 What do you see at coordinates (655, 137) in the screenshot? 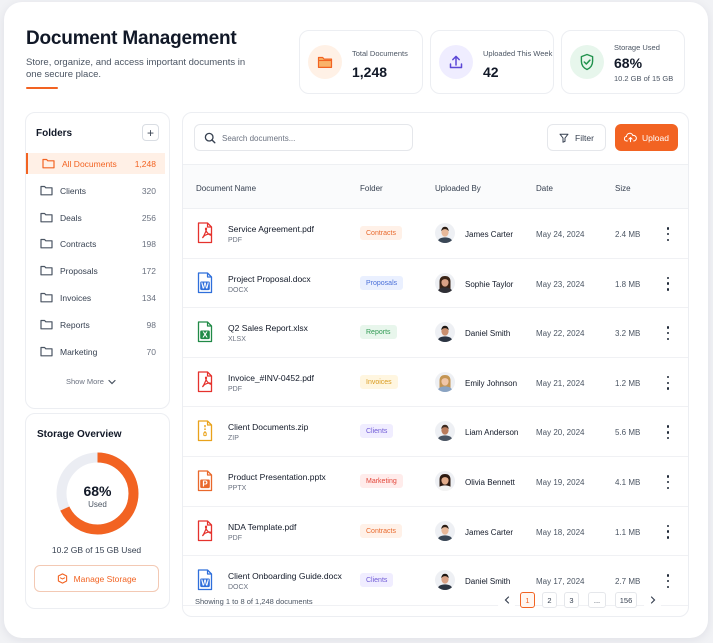
I see `upload-label: Upload` at bounding box center [655, 137].